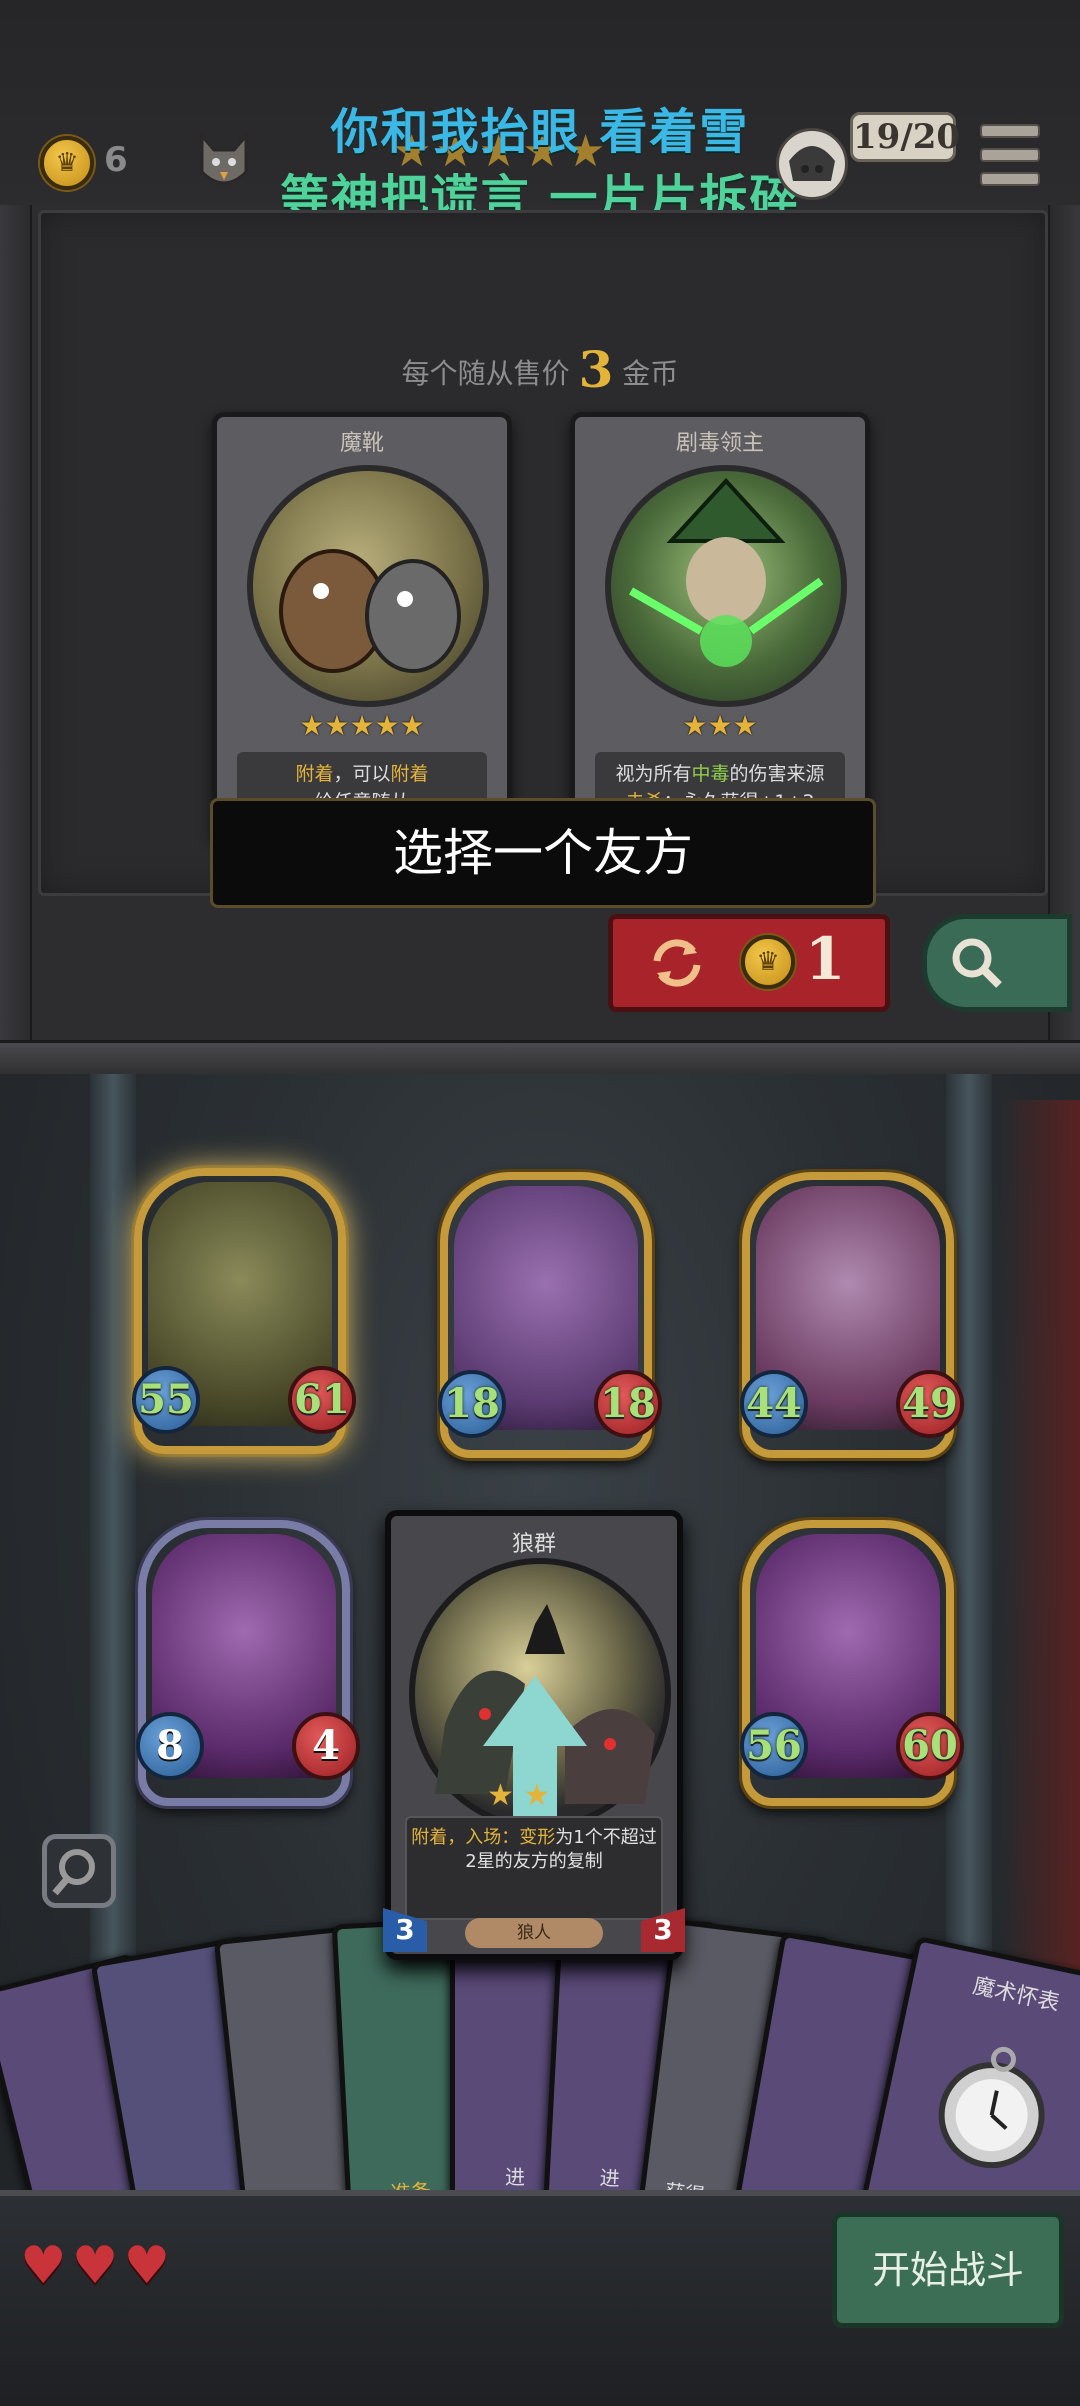 This screenshot has width=1080, height=2406. Describe the element at coordinates (1040, 1550) in the screenshot. I see `background-glow` at that location.